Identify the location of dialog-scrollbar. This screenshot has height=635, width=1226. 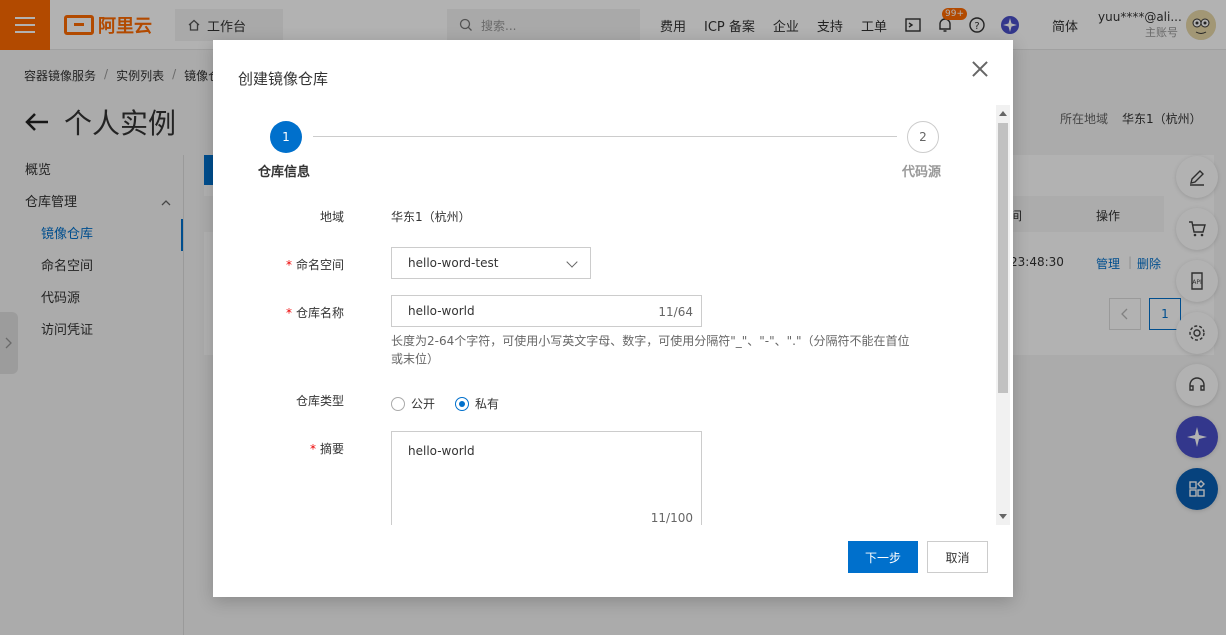
(1003, 315).